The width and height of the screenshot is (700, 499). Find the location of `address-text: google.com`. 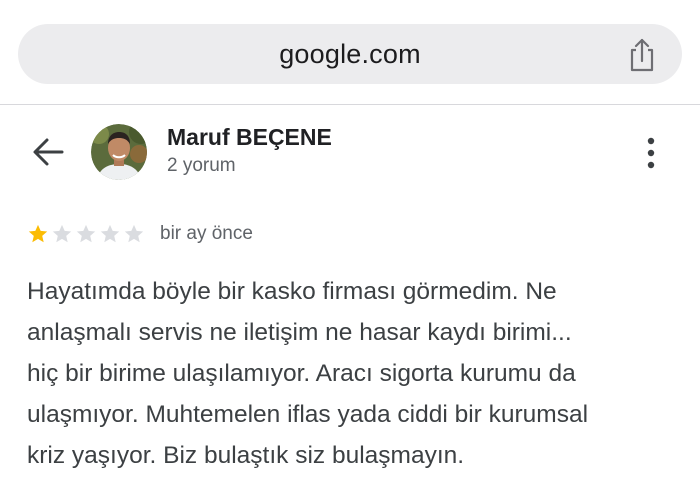

address-text: google.com is located at coordinates (350, 54).